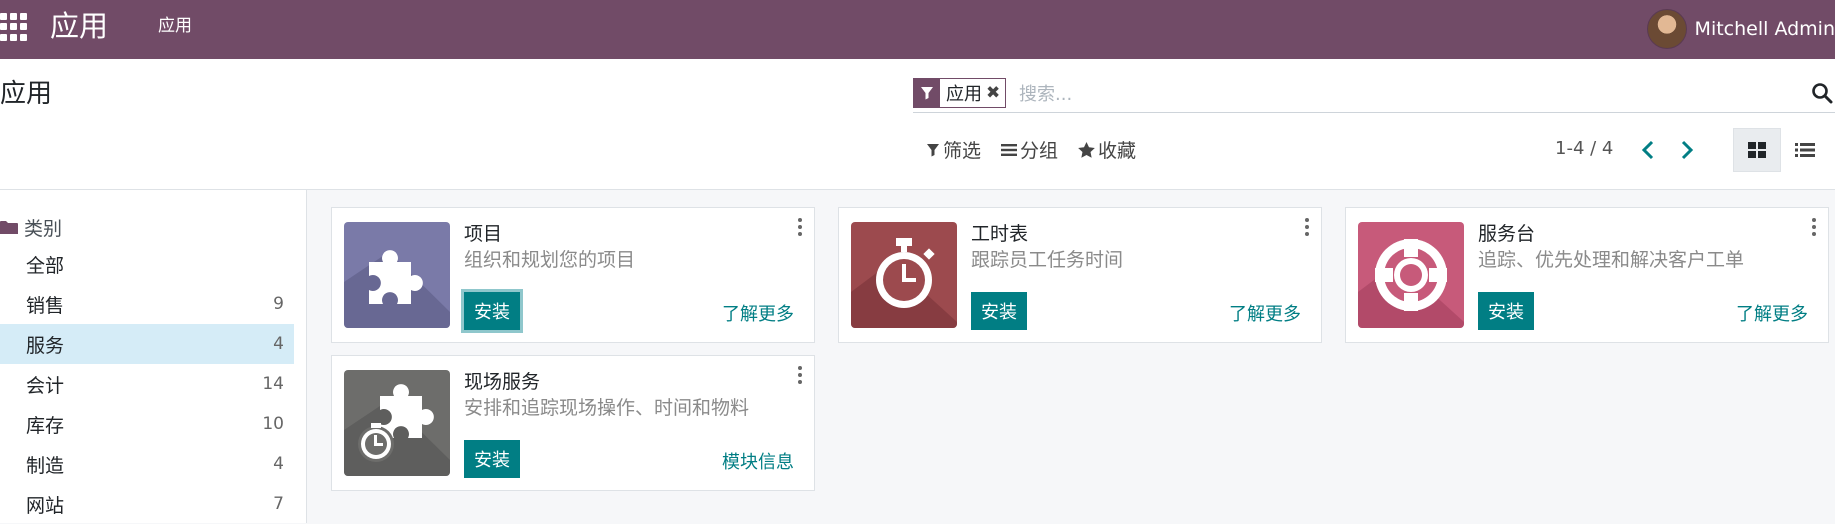 This screenshot has height=524, width=1835. I want to click on category-sidebar: 类别 全部 销售 9 服务 4 会计 14 库存 10 制造 4 网站 7, so click(153, 356).